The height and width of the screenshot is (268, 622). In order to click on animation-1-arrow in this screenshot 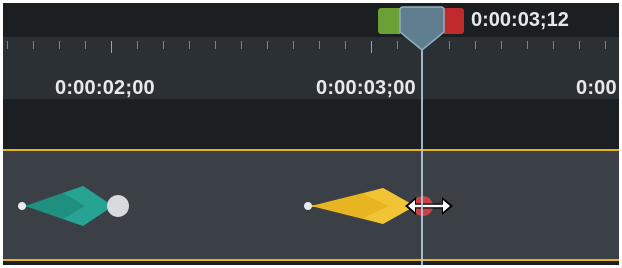, I will do `click(73, 206)`.